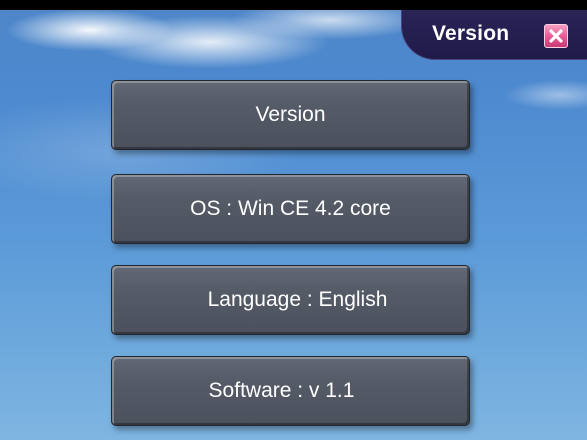 Image resolution: width=587 pixels, height=440 pixels. I want to click on window-title: Version, so click(471, 33).